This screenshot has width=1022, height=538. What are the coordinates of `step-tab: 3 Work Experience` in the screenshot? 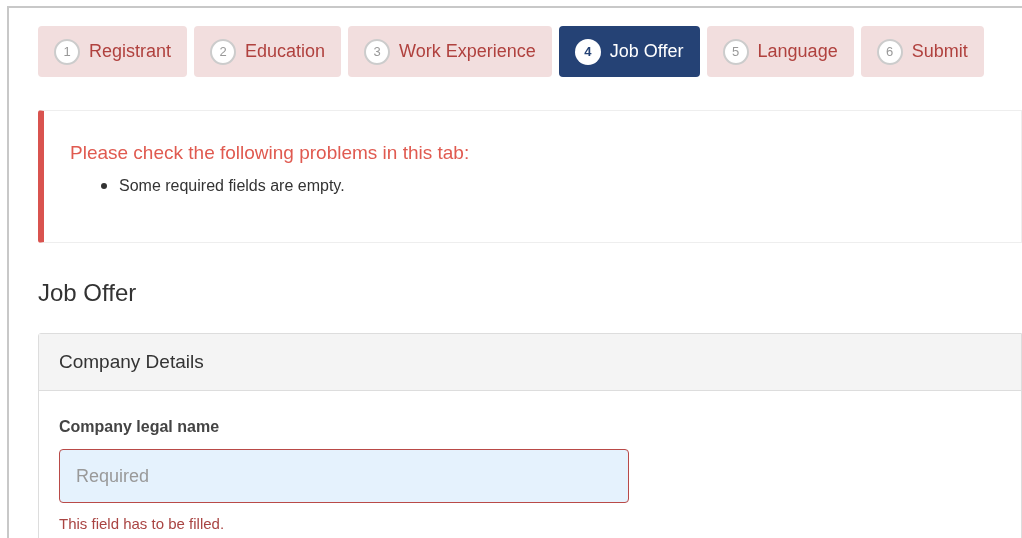 It's located at (450, 51).